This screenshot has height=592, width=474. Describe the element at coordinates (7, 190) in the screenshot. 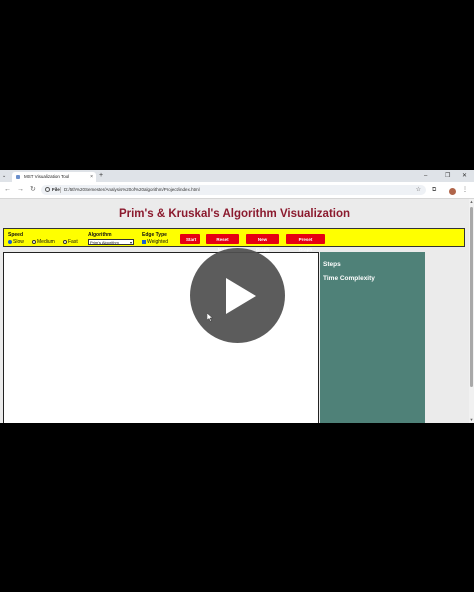

I see `back-icon: ←` at that location.